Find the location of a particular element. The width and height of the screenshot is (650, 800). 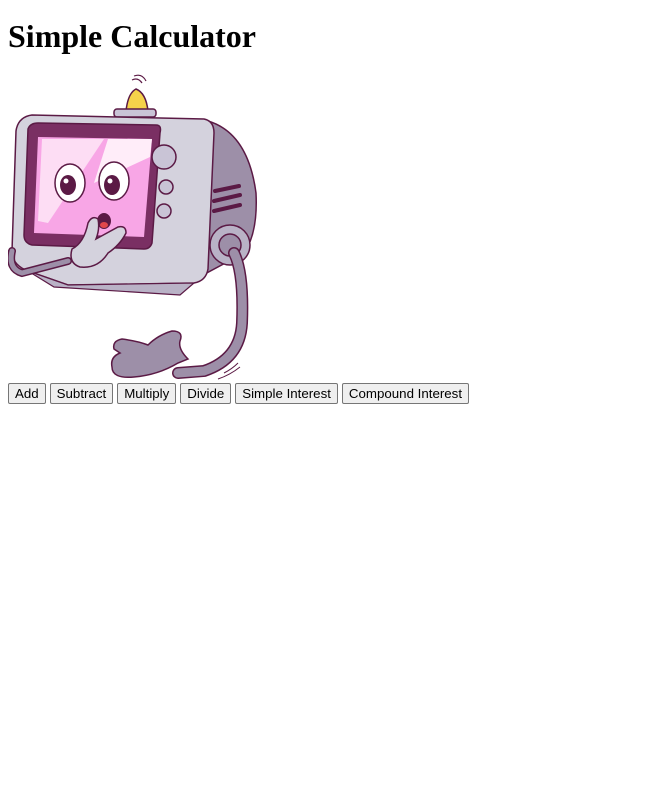

compound-interest-button: Compound Interest is located at coordinates (405, 393).